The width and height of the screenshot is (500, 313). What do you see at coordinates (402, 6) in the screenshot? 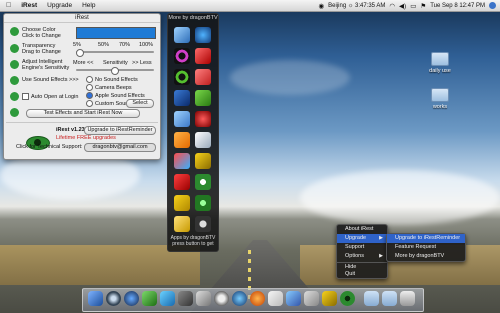
I see `volume-icon: ◀)` at bounding box center [402, 6].